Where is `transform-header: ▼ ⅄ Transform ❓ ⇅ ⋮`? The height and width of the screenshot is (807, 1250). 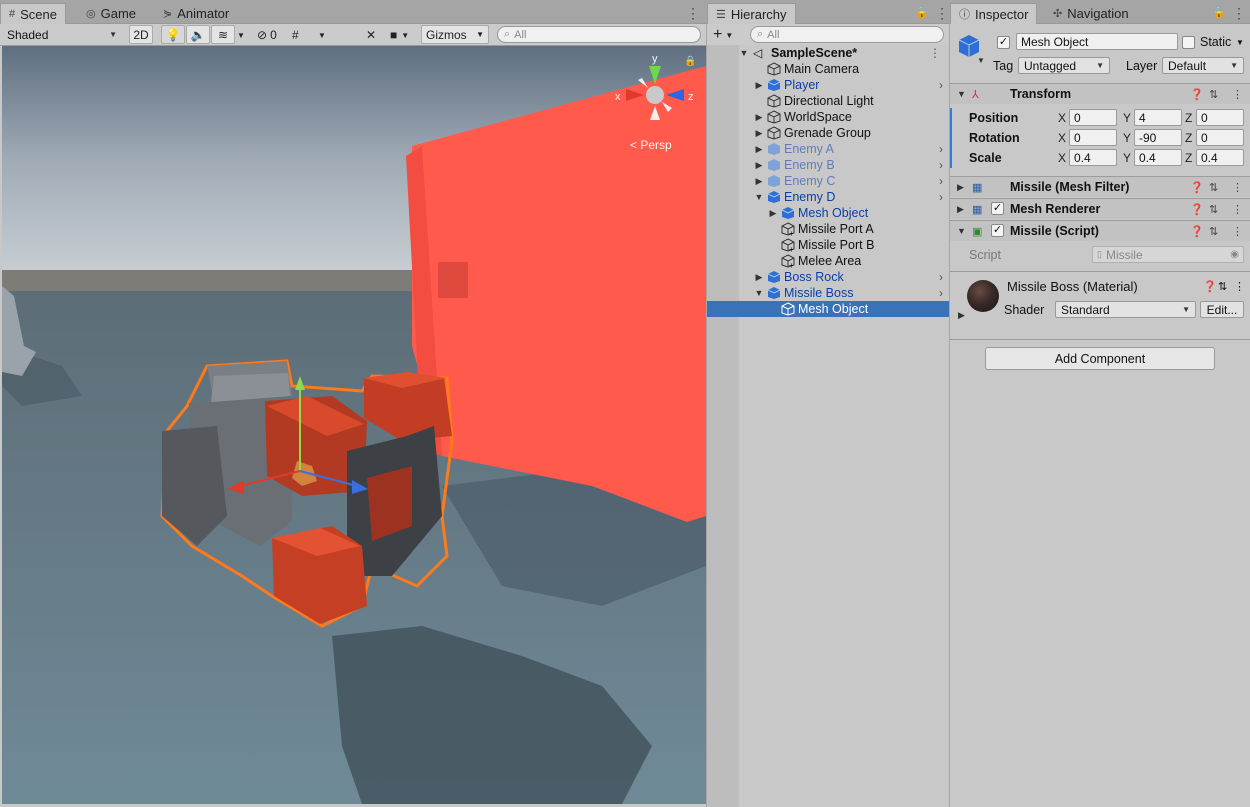 transform-header: ▼ ⅄ Transform ❓ ⇅ ⋮ is located at coordinates (1100, 93).